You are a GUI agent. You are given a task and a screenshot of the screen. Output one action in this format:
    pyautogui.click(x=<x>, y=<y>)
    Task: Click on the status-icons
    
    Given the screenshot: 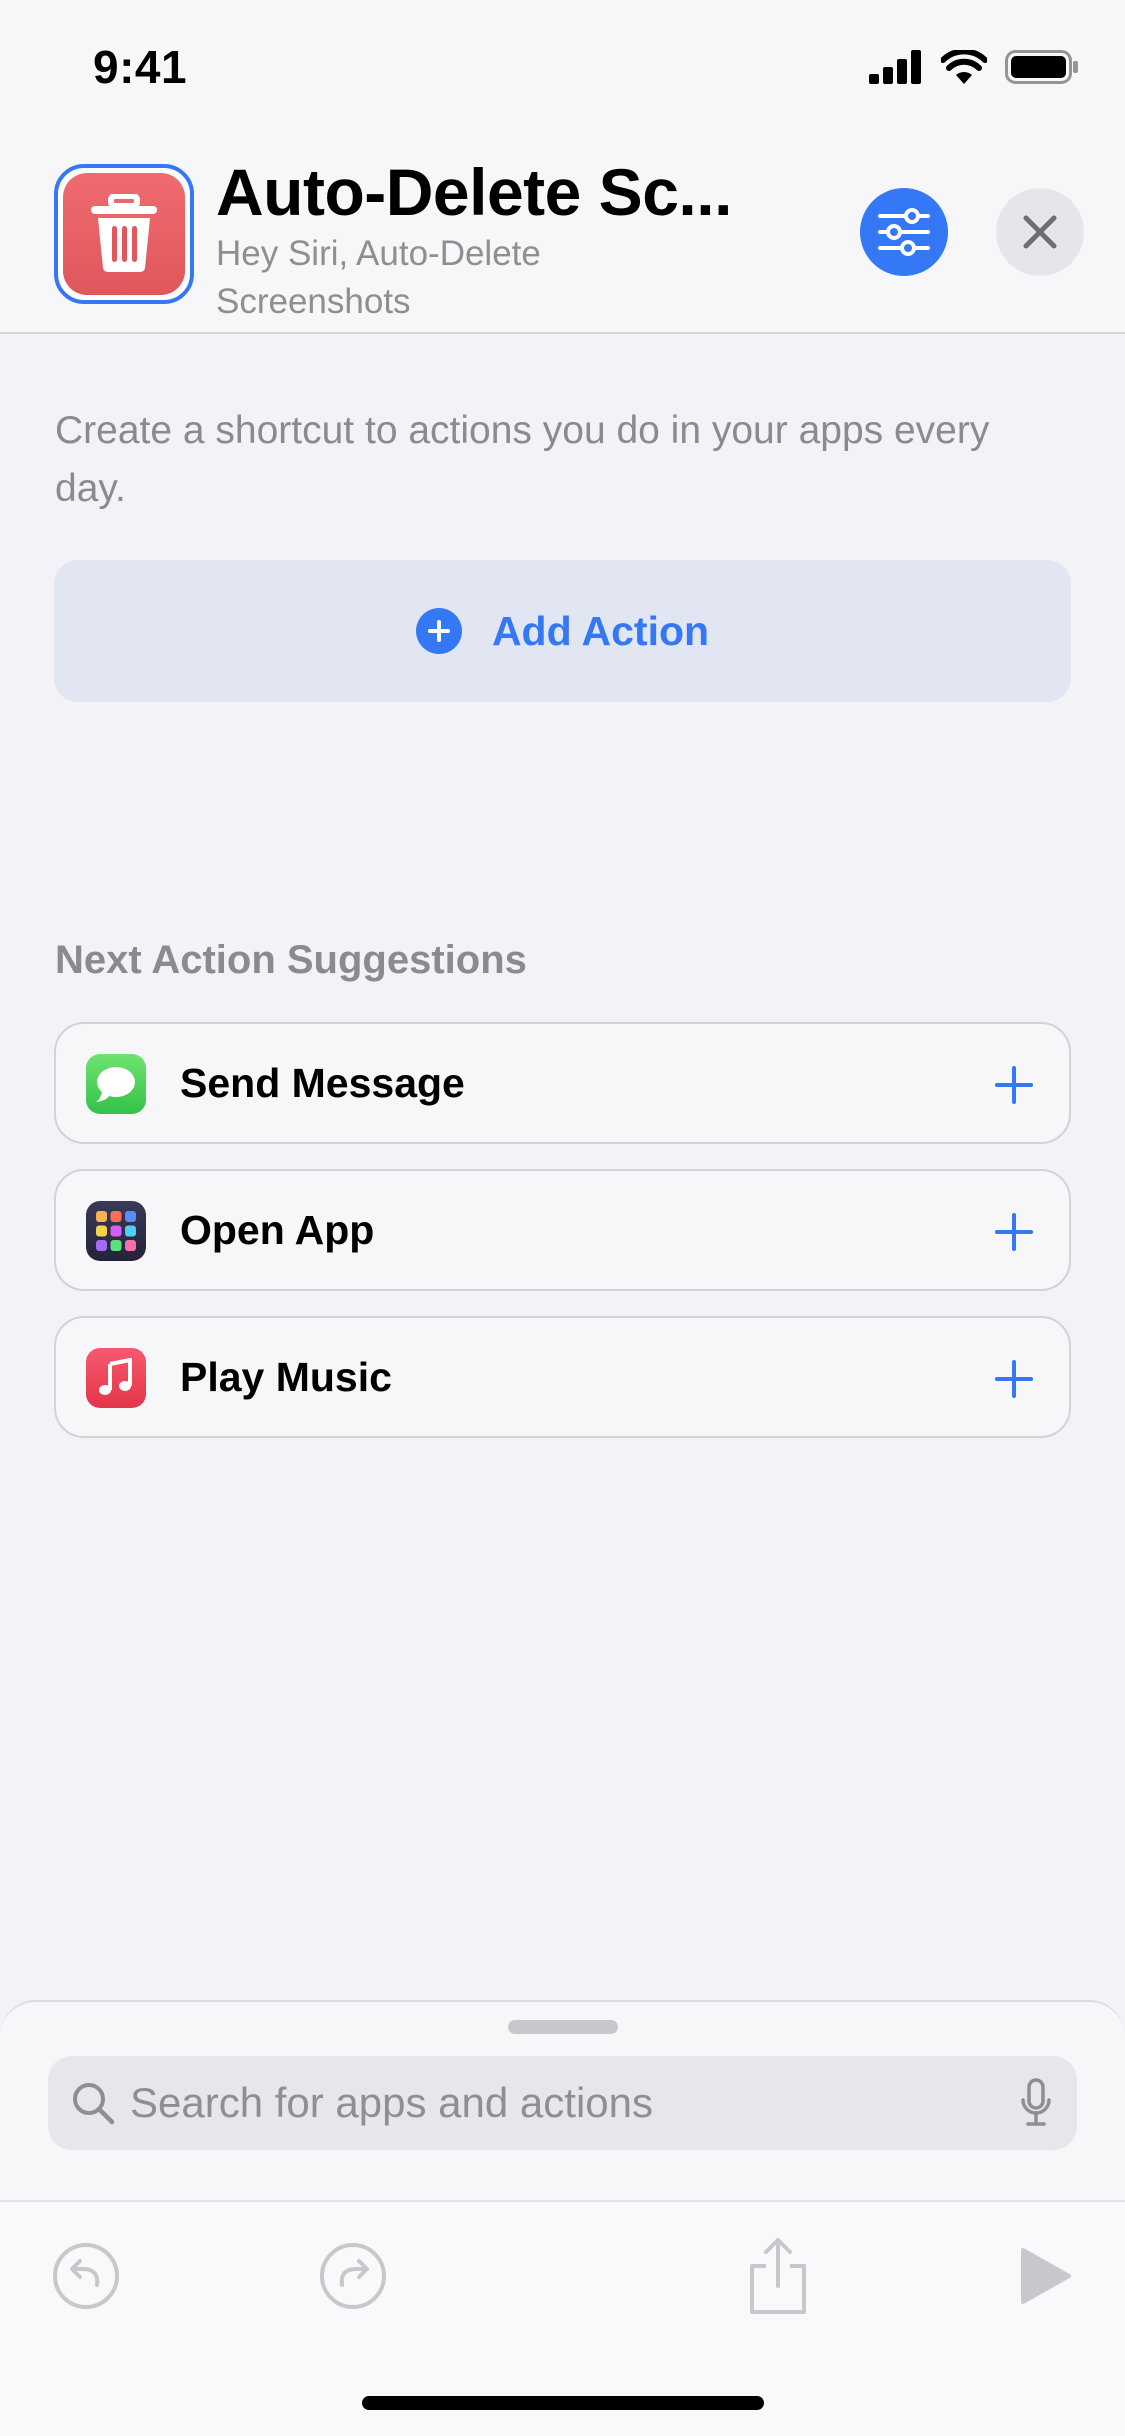 What is the action you would take?
    pyautogui.click(x=974, y=67)
    